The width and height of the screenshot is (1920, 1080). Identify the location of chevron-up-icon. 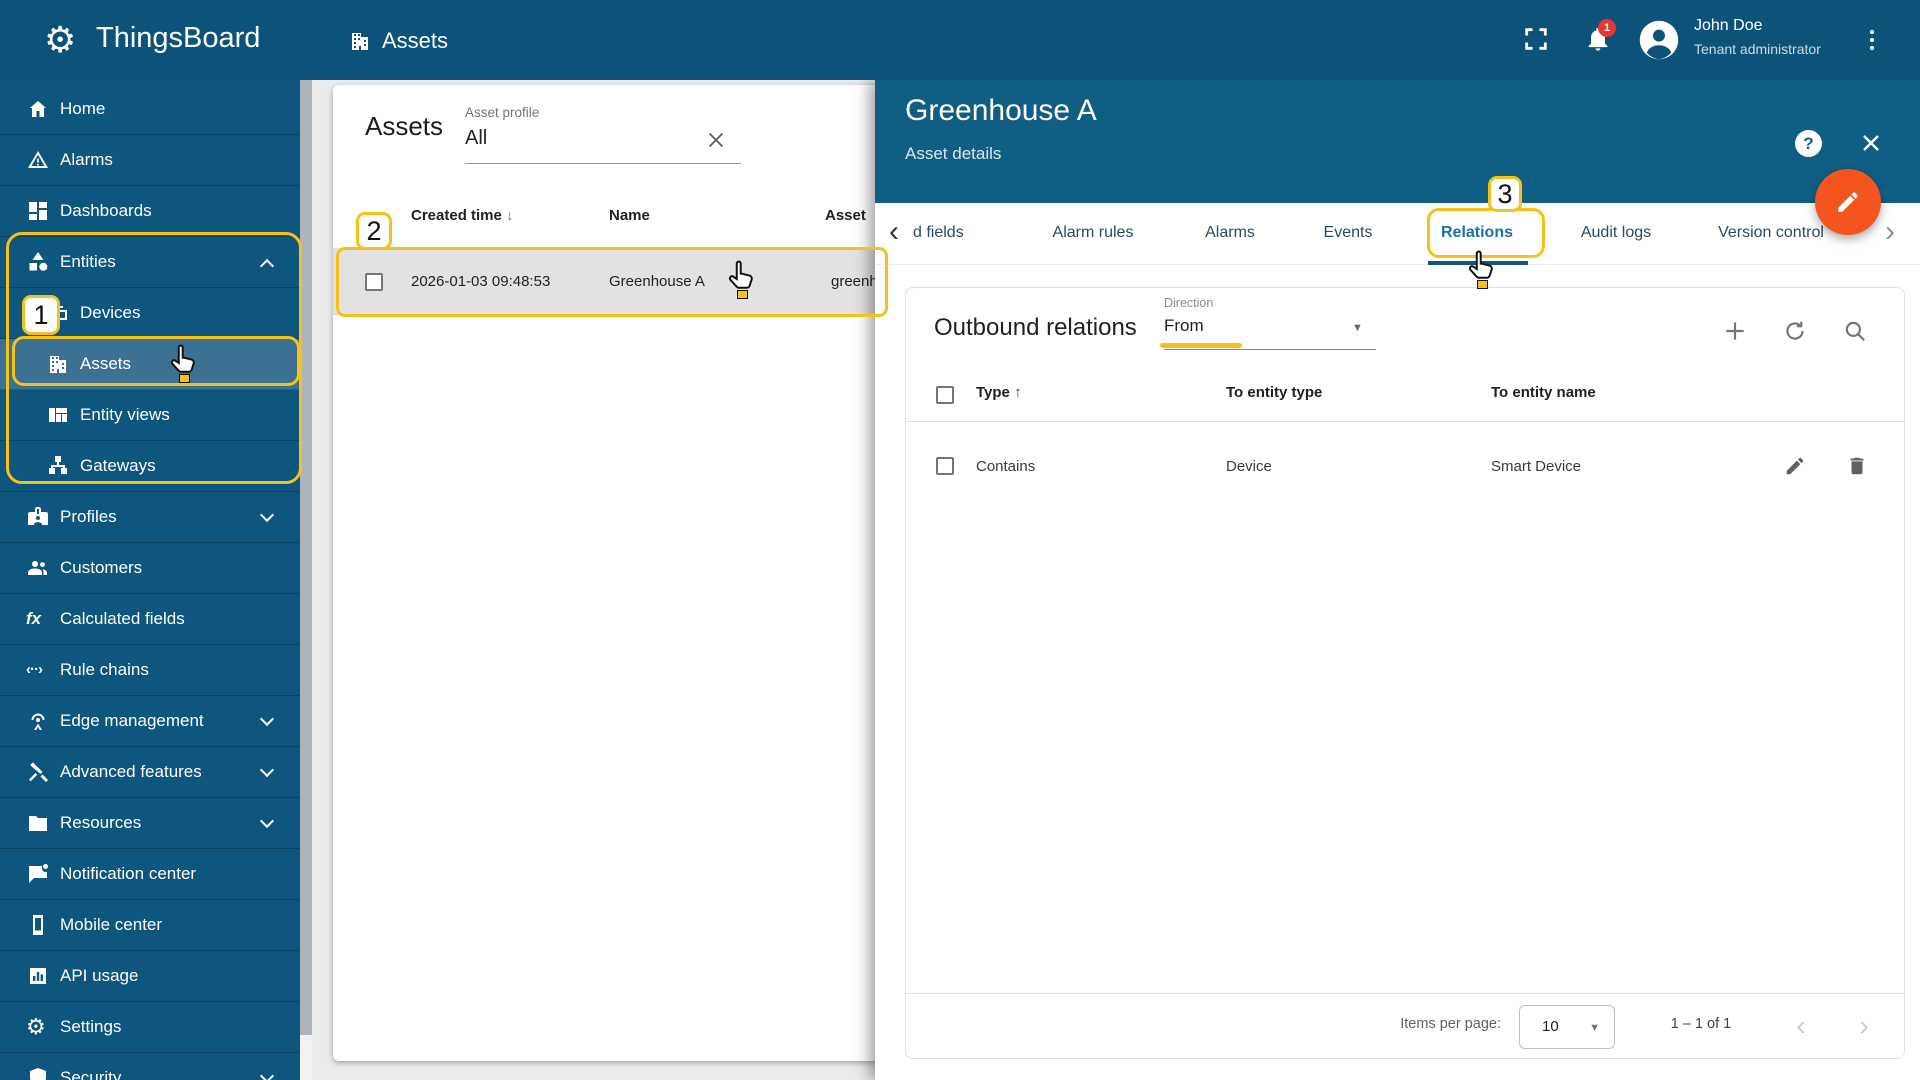
(267, 266).